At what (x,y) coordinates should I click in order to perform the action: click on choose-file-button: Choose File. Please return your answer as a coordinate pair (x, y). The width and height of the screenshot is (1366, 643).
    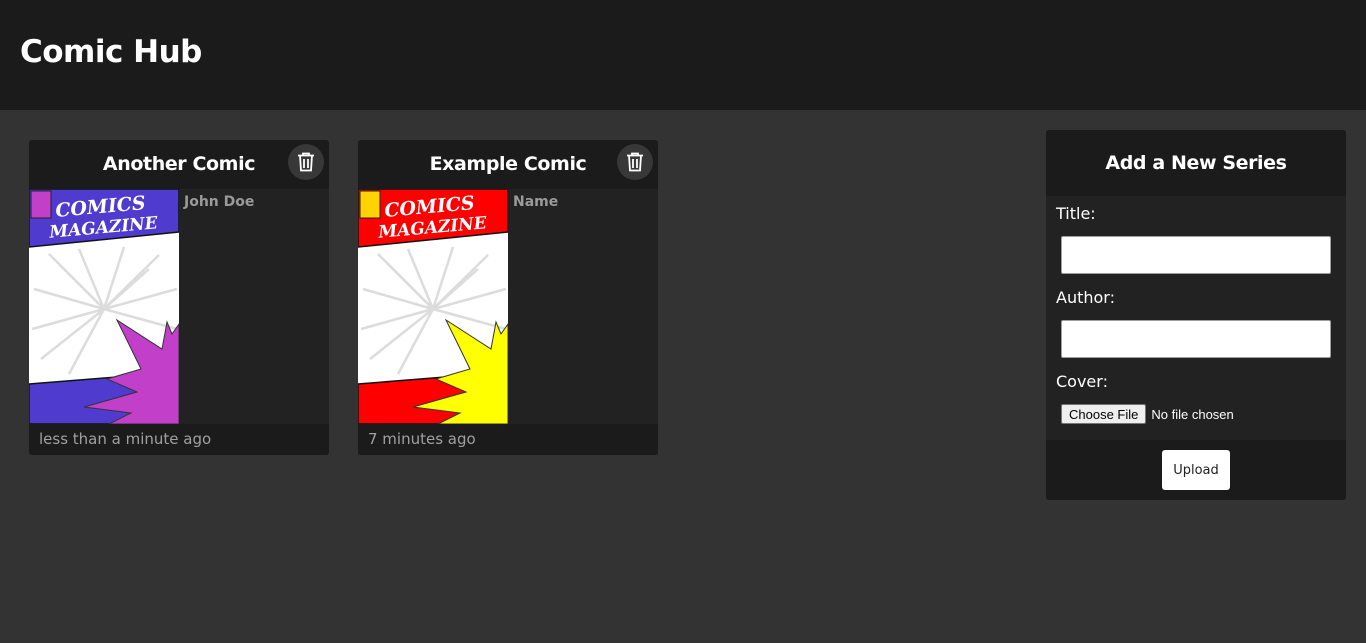
    Looking at the image, I should click on (1104, 414).